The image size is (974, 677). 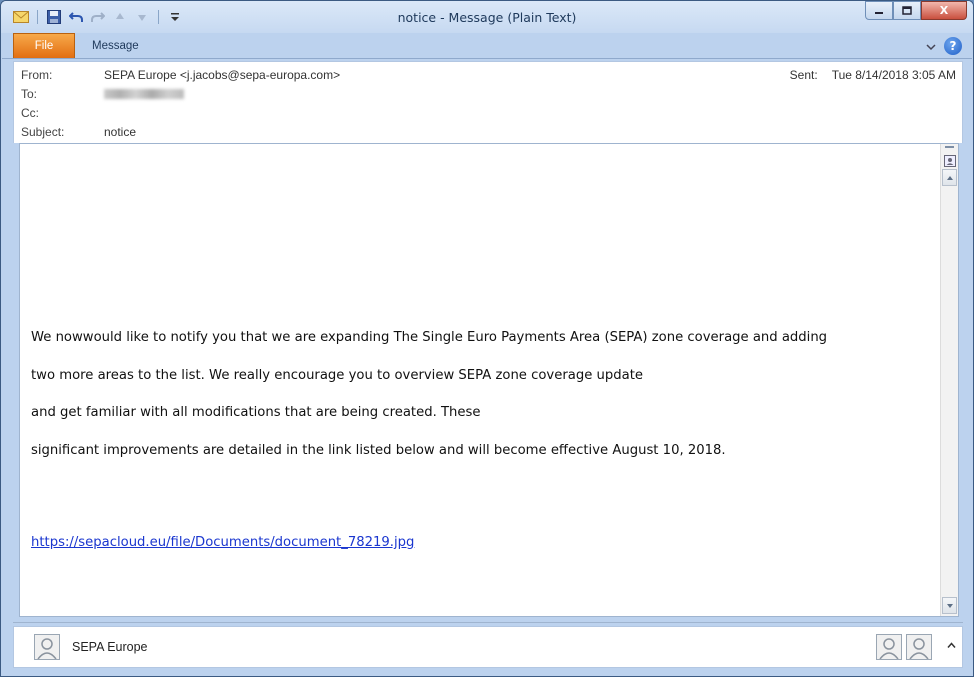 What do you see at coordinates (120, 132) in the screenshot?
I see `subject-value: notice` at bounding box center [120, 132].